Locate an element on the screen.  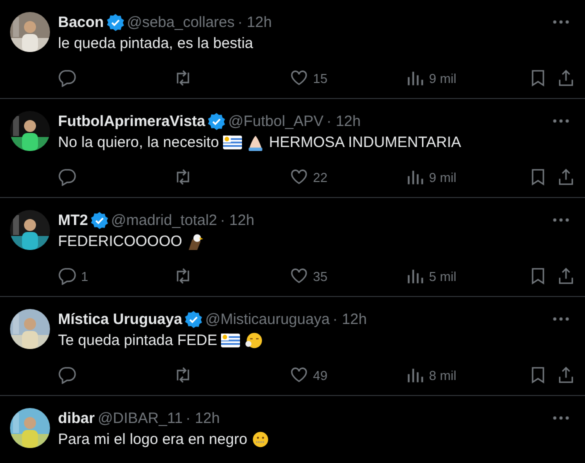
user-name: Bacon is located at coordinates (81, 22).